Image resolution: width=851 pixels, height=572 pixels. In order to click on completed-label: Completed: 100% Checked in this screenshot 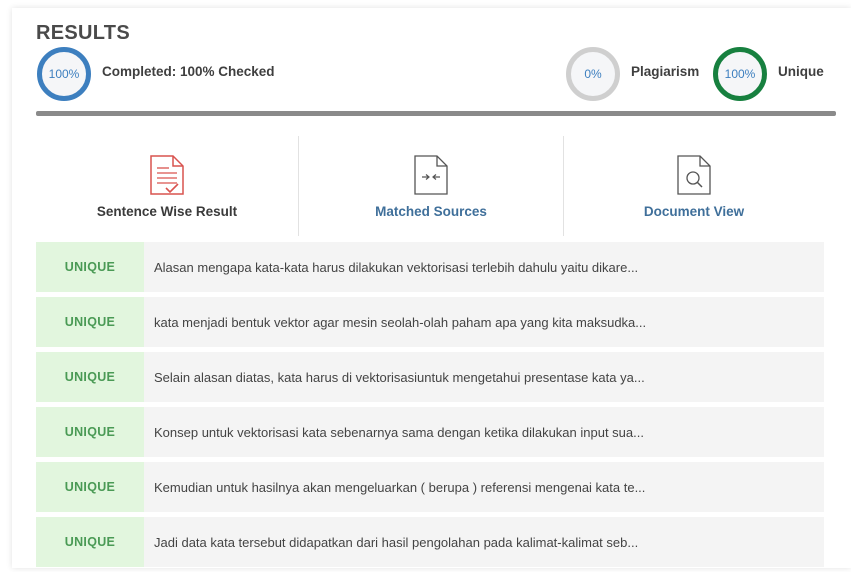, I will do `click(188, 71)`.